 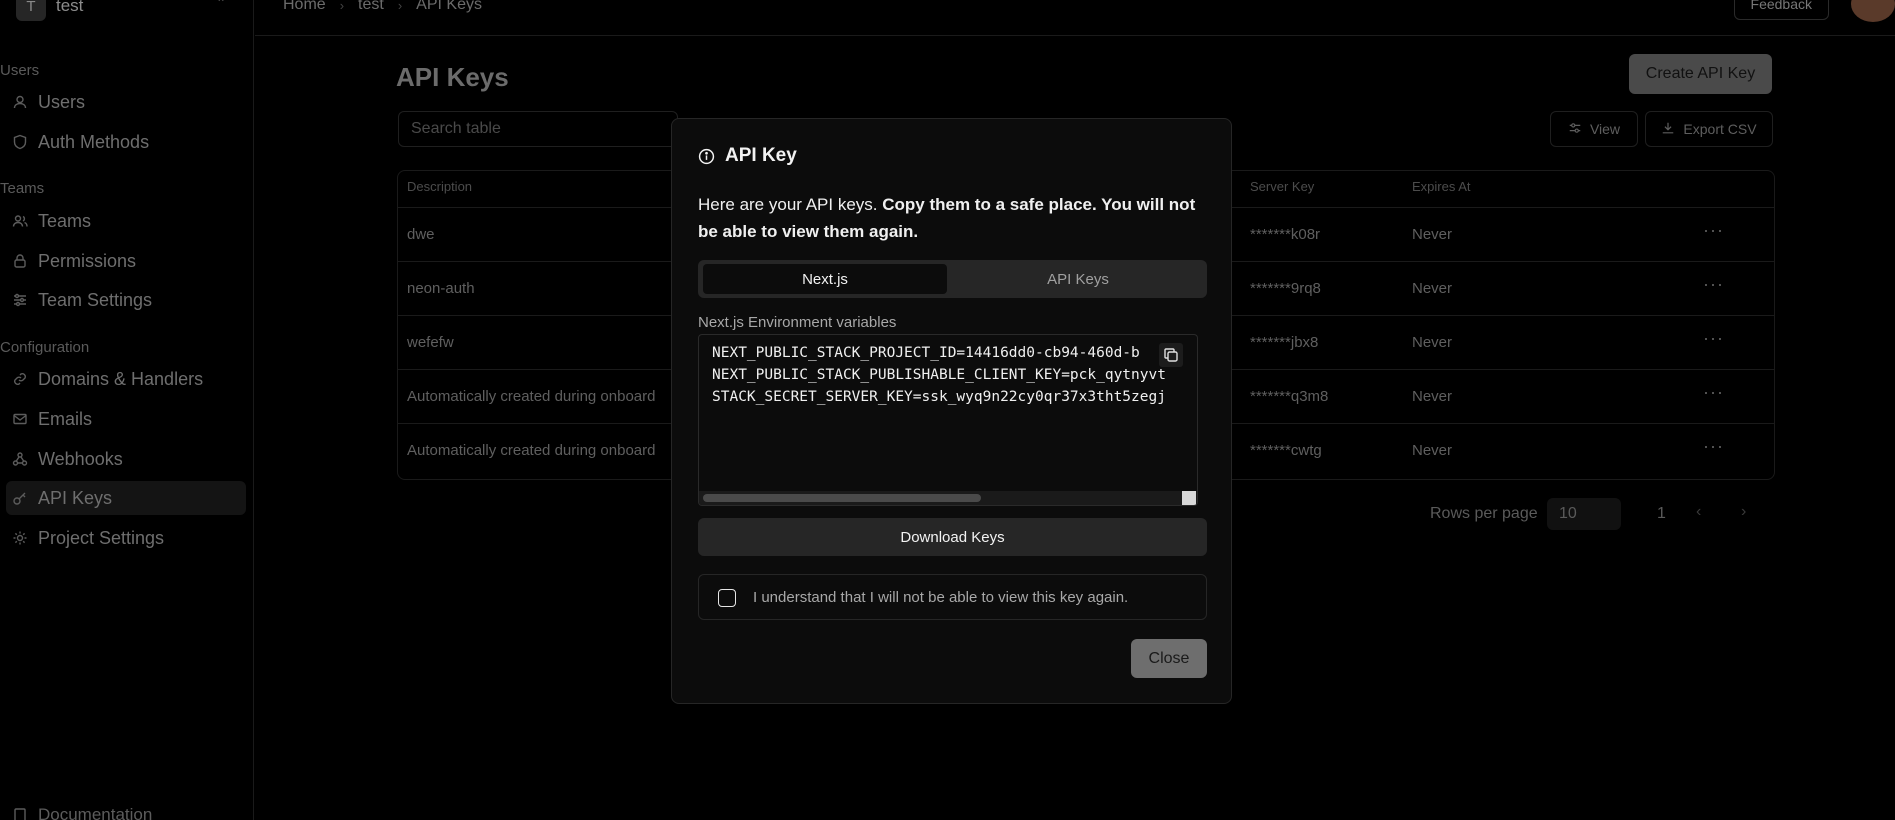 What do you see at coordinates (1661, 513) in the screenshot?
I see `page-number: 1` at bounding box center [1661, 513].